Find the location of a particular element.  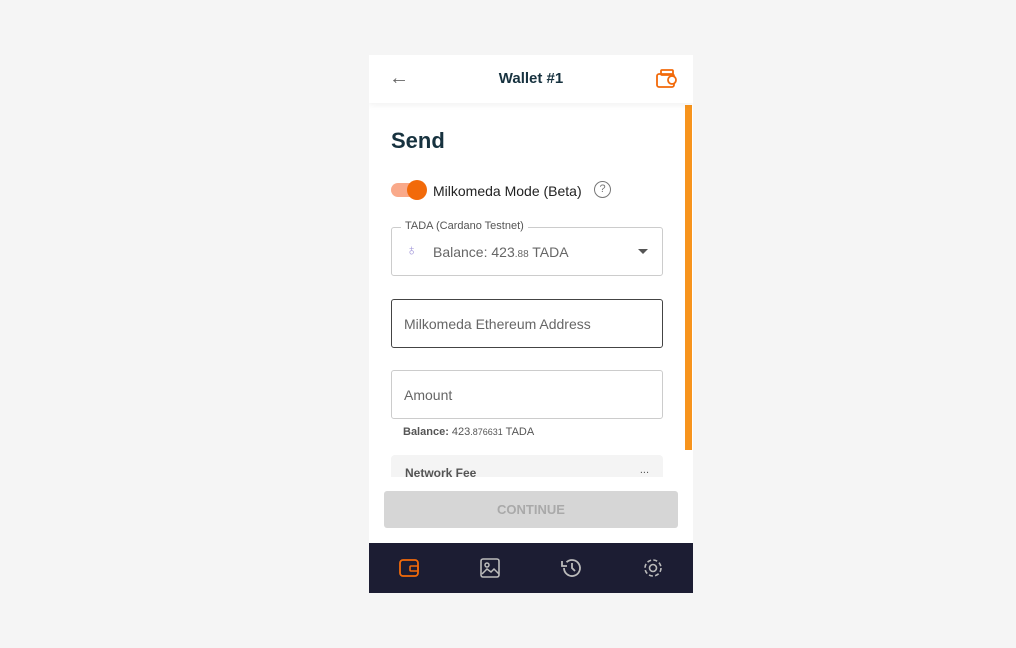

help-icon: ? is located at coordinates (602, 189).